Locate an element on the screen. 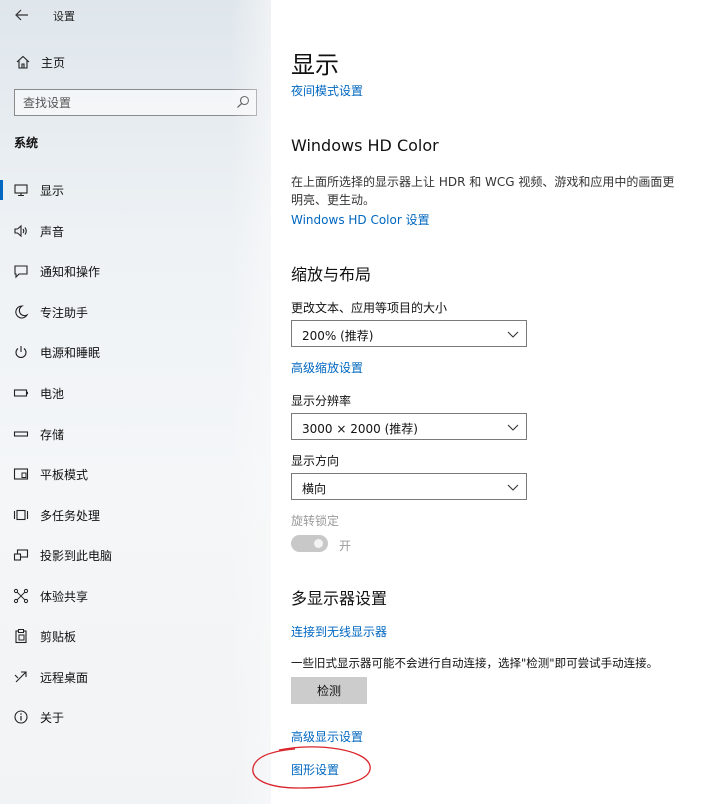 This screenshot has width=704, height=804. sidebar-item-label: 体验共享 is located at coordinates (64, 597).